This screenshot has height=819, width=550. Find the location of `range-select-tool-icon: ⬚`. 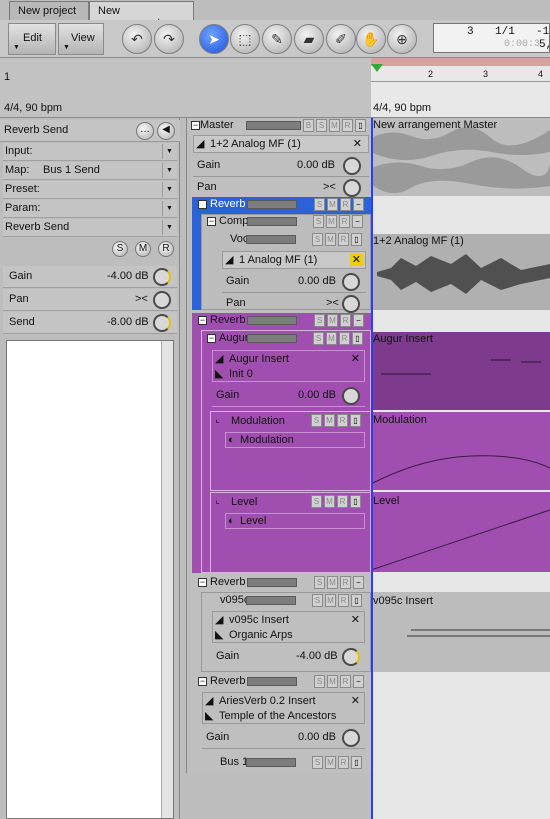

range-select-tool-icon: ⬚ is located at coordinates (245, 39).